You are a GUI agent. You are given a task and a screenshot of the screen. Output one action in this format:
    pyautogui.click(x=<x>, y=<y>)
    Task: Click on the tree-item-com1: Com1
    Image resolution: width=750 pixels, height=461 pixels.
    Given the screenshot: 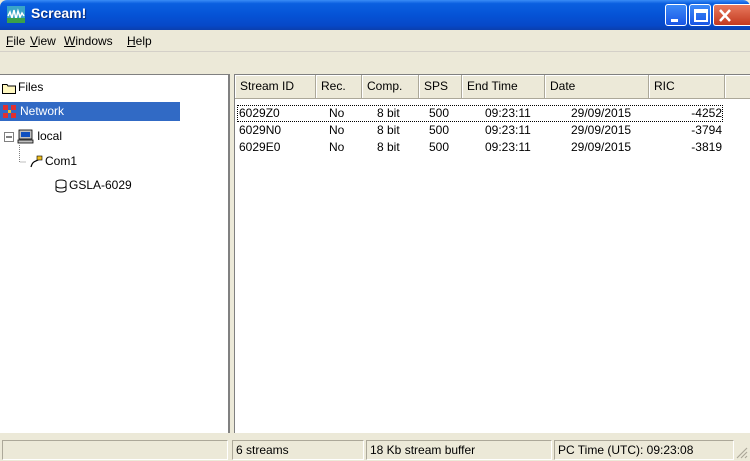 What is the action you would take?
    pyautogui.click(x=54, y=161)
    